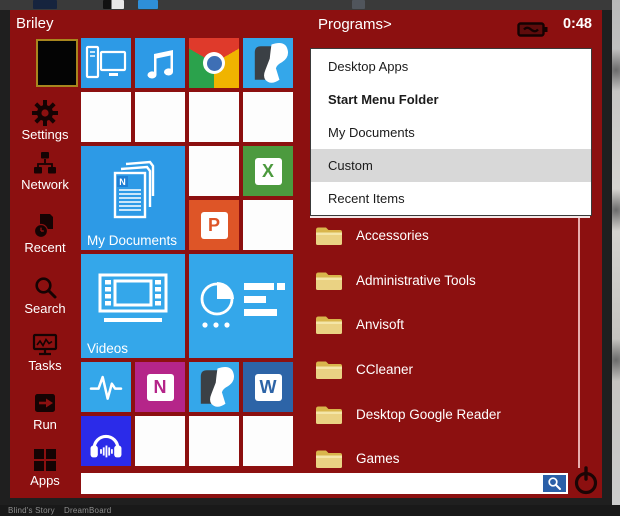 This screenshot has height=516, width=620. I want to click on power-icon, so click(586, 480).